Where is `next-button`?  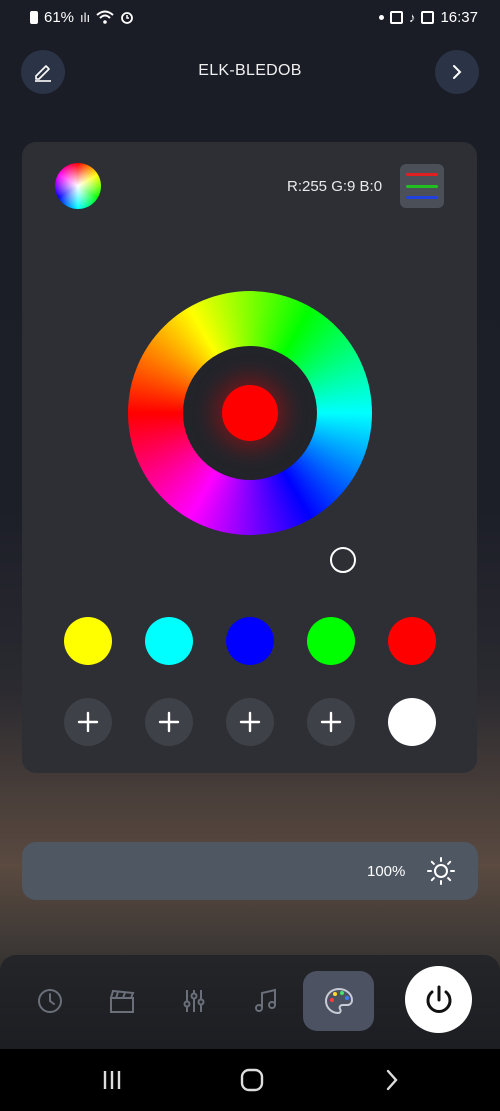 next-button is located at coordinates (457, 72).